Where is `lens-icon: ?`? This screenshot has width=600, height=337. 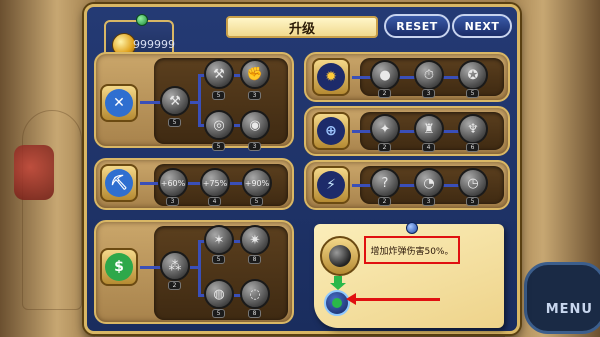
lens-icon: ? is located at coordinates (385, 183).